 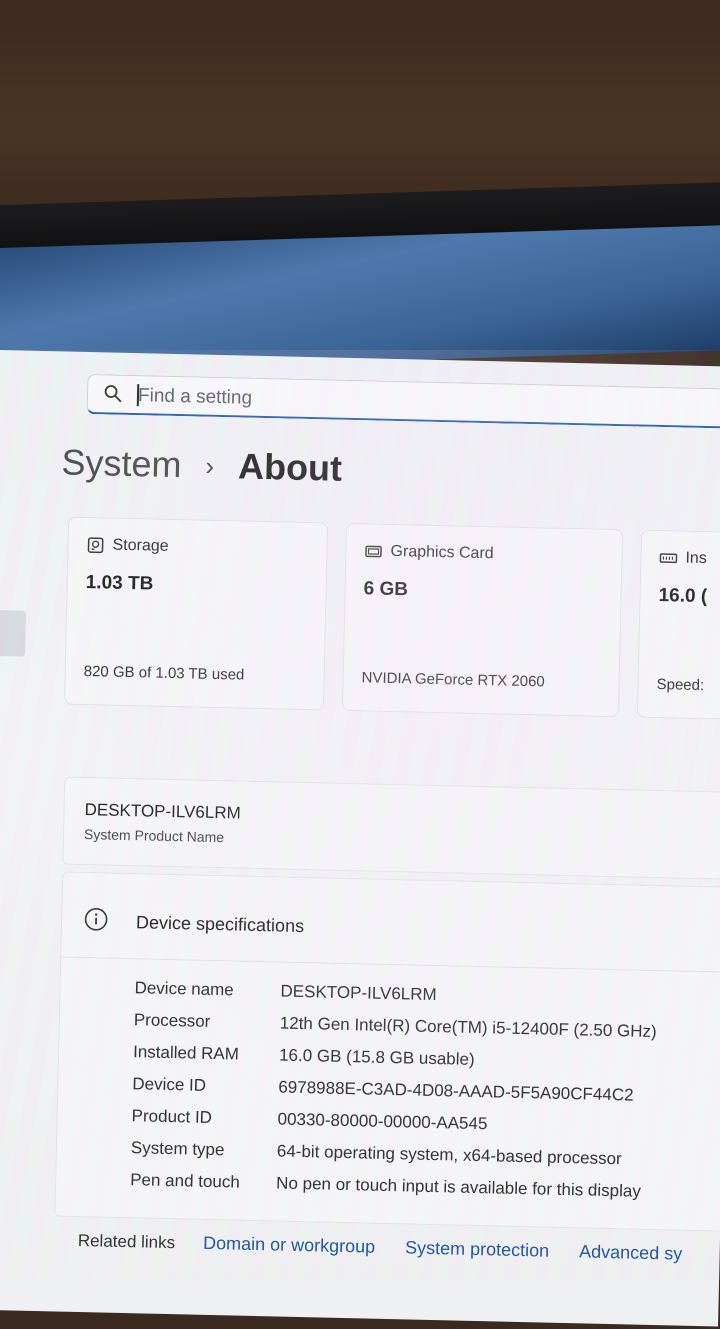 I want to click on card-title: Graphics Card, so click(x=442, y=553).